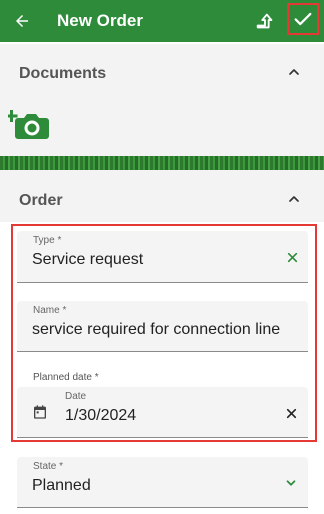 This screenshot has height=514, width=324. Describe the element at coordinates (41, 200) in the screenshot. I see `order-title: Order` at that location.